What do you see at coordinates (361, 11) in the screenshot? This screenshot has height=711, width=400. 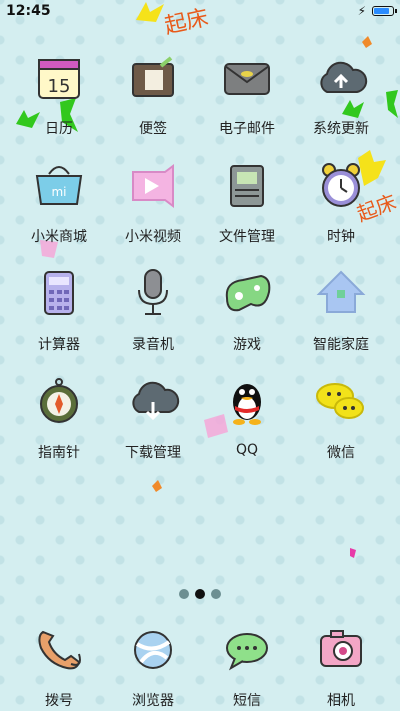 I see `charging-icon: ⚡` at bounding box center [361, 11].